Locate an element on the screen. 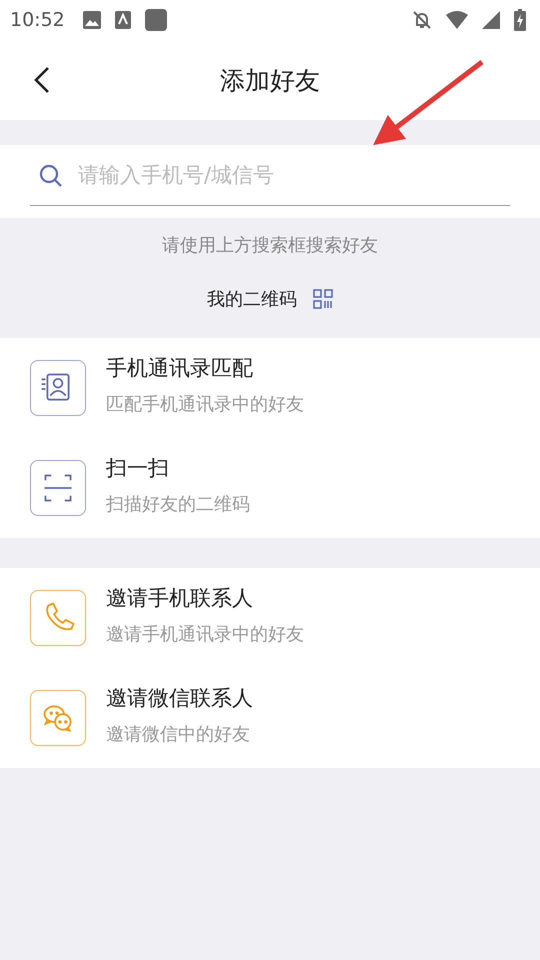  row-title: 邀请微信联系人 is located at coordinates (179, 698).